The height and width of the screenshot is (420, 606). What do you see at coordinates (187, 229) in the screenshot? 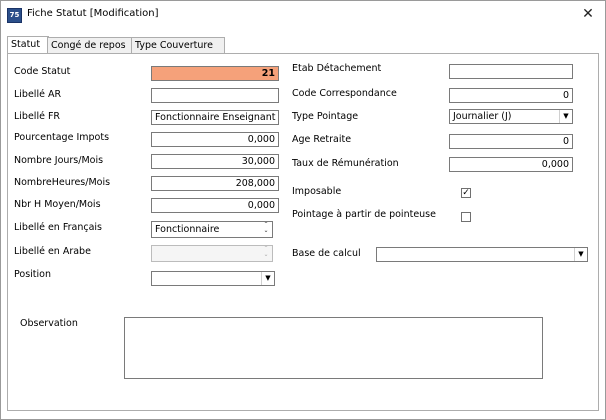
I see `libelle-en-francais-value: Fonctionnaire` at bounding box center [187, 229].